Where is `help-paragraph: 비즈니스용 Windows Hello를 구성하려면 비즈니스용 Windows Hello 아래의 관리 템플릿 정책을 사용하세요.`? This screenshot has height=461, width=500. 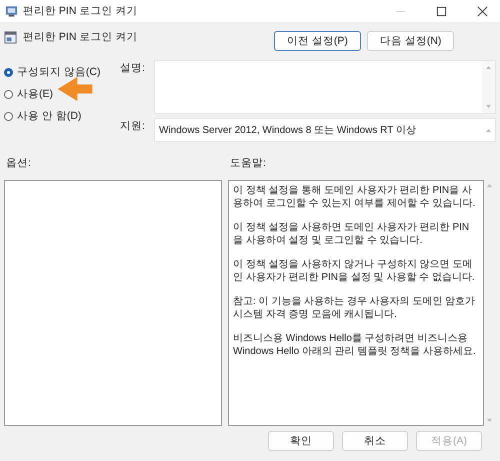 help-paragraph: 비즈니스용 Windows Hello를 구성하려면 비즈니스용 Windows Hello 아래의 관리 템플릿 정책을 사용하세요. is located at coordinates (355, 345).